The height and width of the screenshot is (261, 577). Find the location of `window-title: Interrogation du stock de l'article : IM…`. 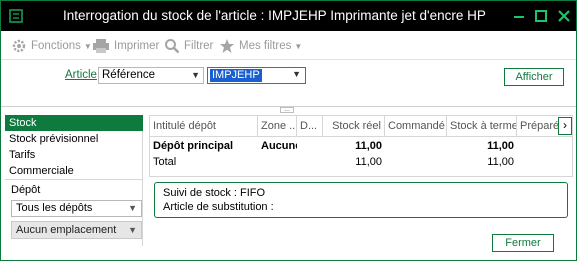

window-title: Interrogation du stock de l'article : IM… is located at coordinates (274, 15).